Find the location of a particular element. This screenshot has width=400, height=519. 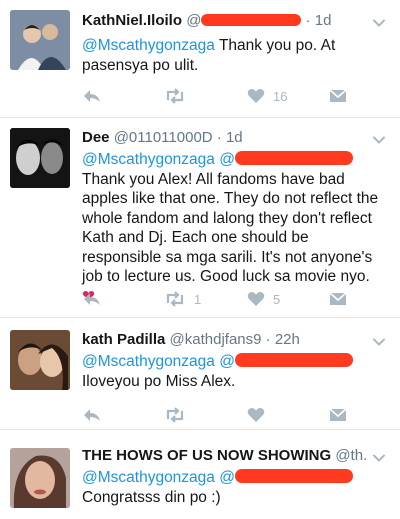

like-count: 5 is located at coordinates (277, 299).